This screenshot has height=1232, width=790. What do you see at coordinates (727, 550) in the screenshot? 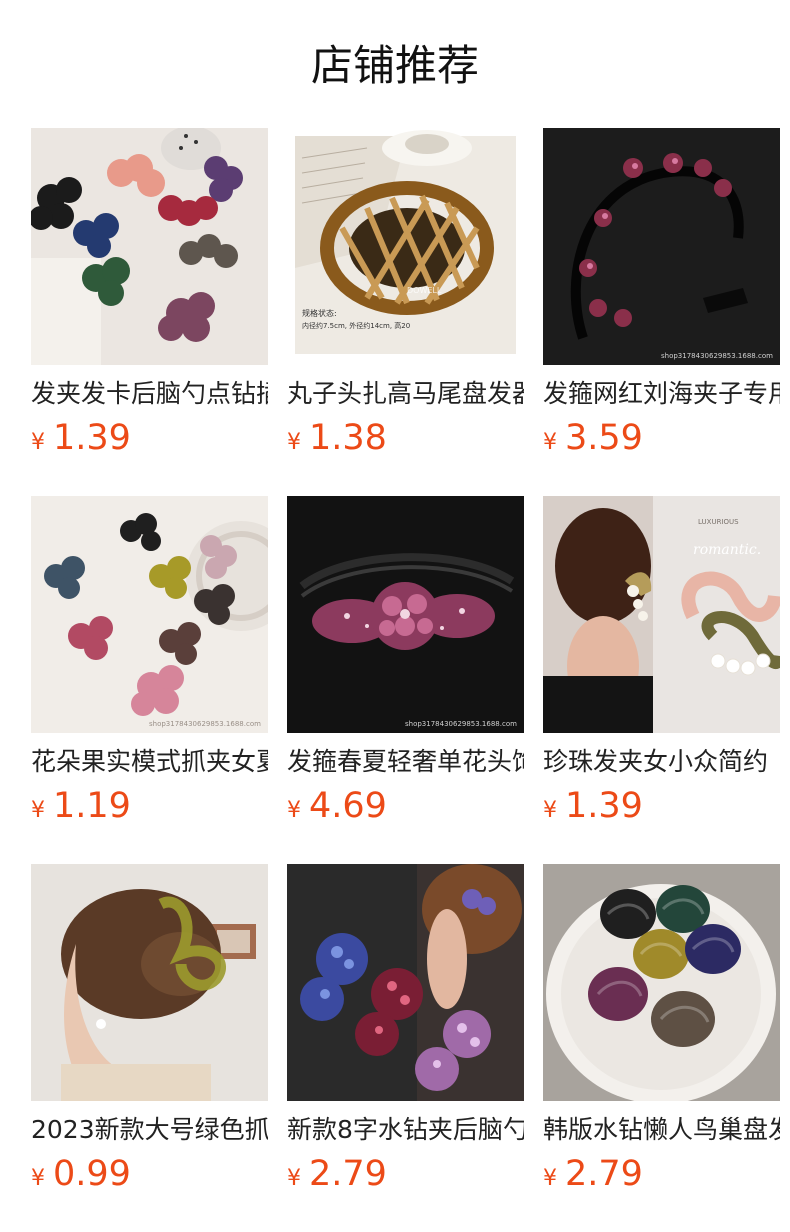
I see `svg-text: romantic.` at bounding box center [727, 550].